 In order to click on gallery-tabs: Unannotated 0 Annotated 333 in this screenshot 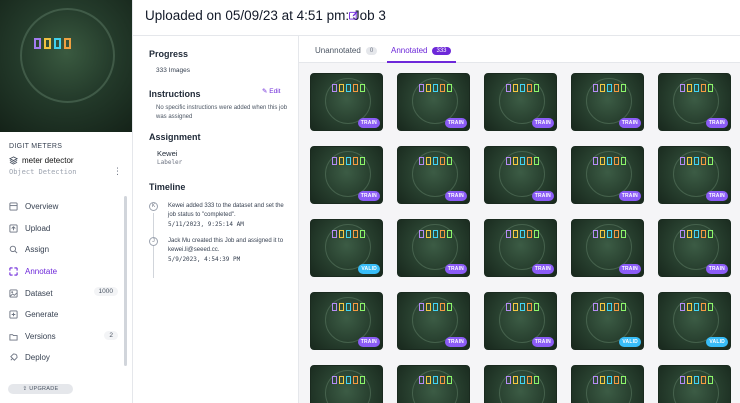, I will do `click(519, 49)`.